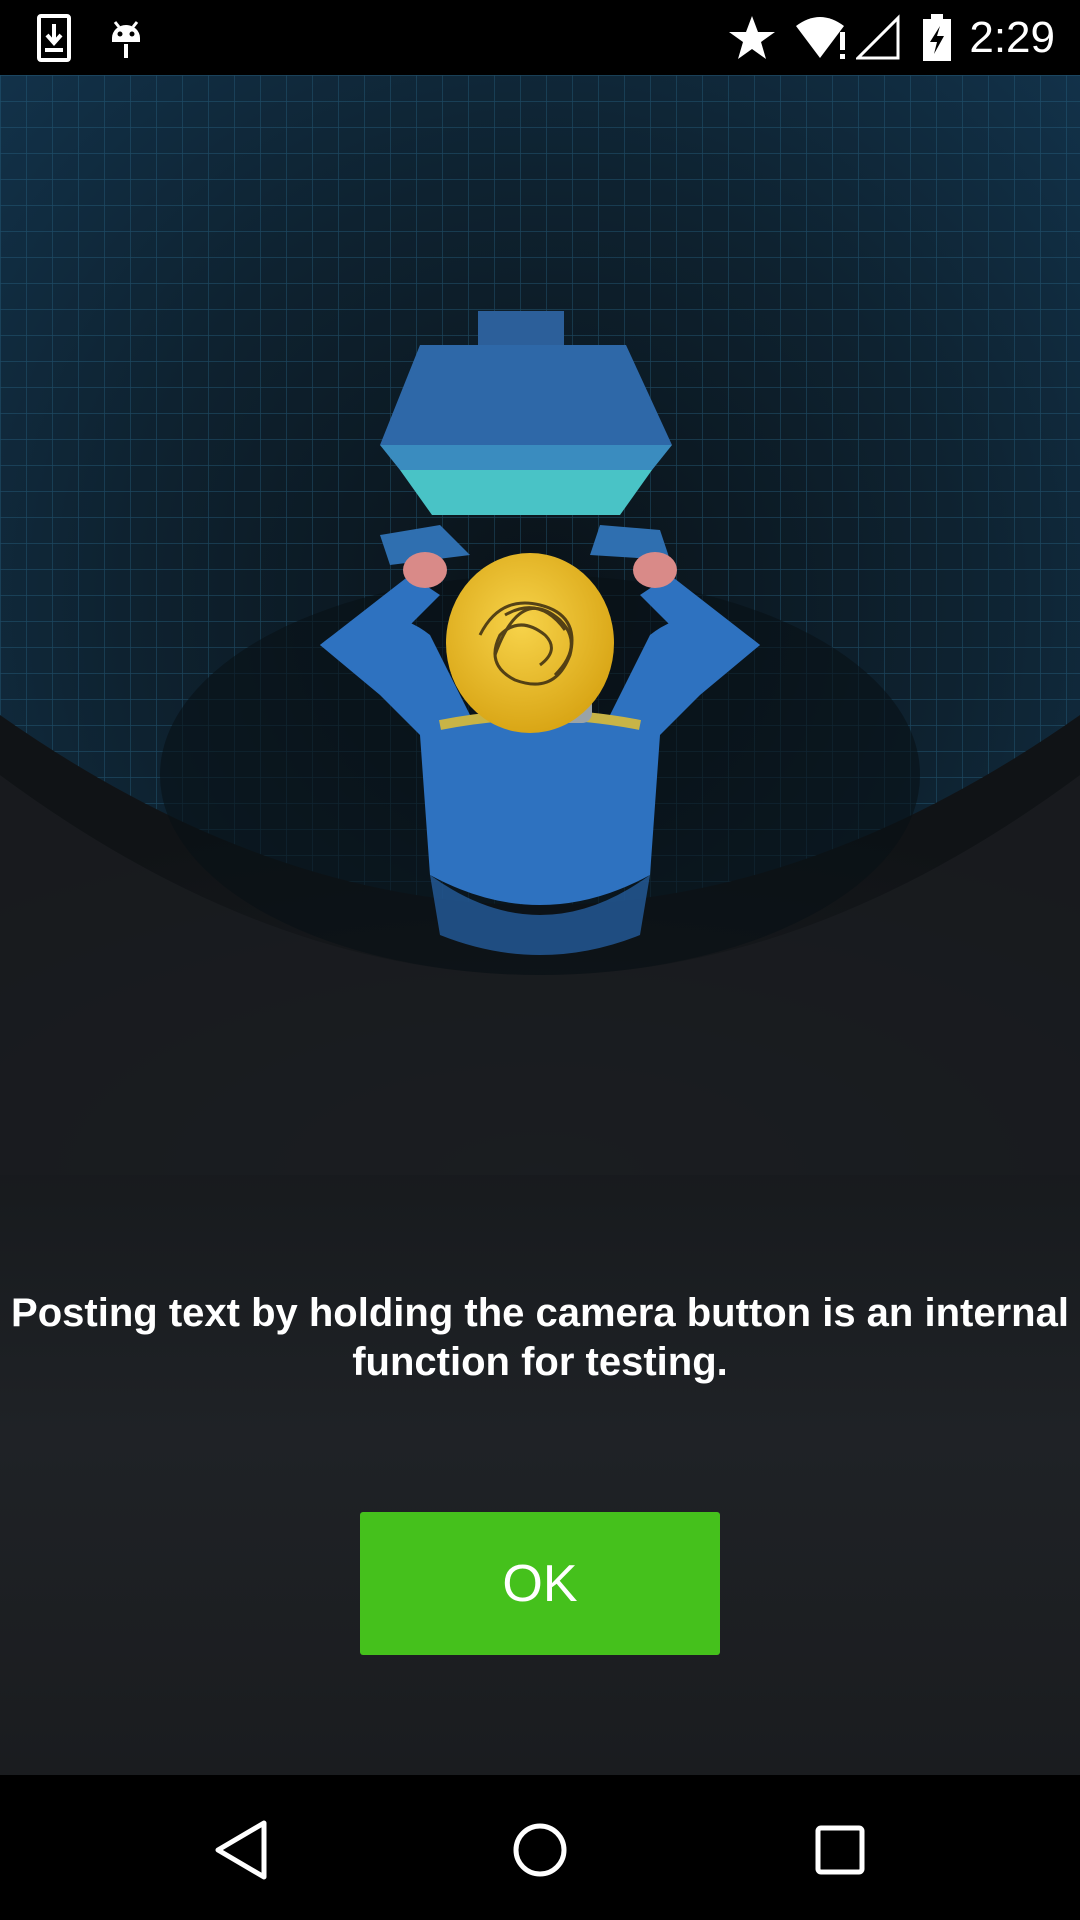 This screenshot has height=1920, width=1080. What do you see at coordinates (1012, 37) in the screenshot?
I see `status-time: 2:29` at bounding box center [1012, 37].